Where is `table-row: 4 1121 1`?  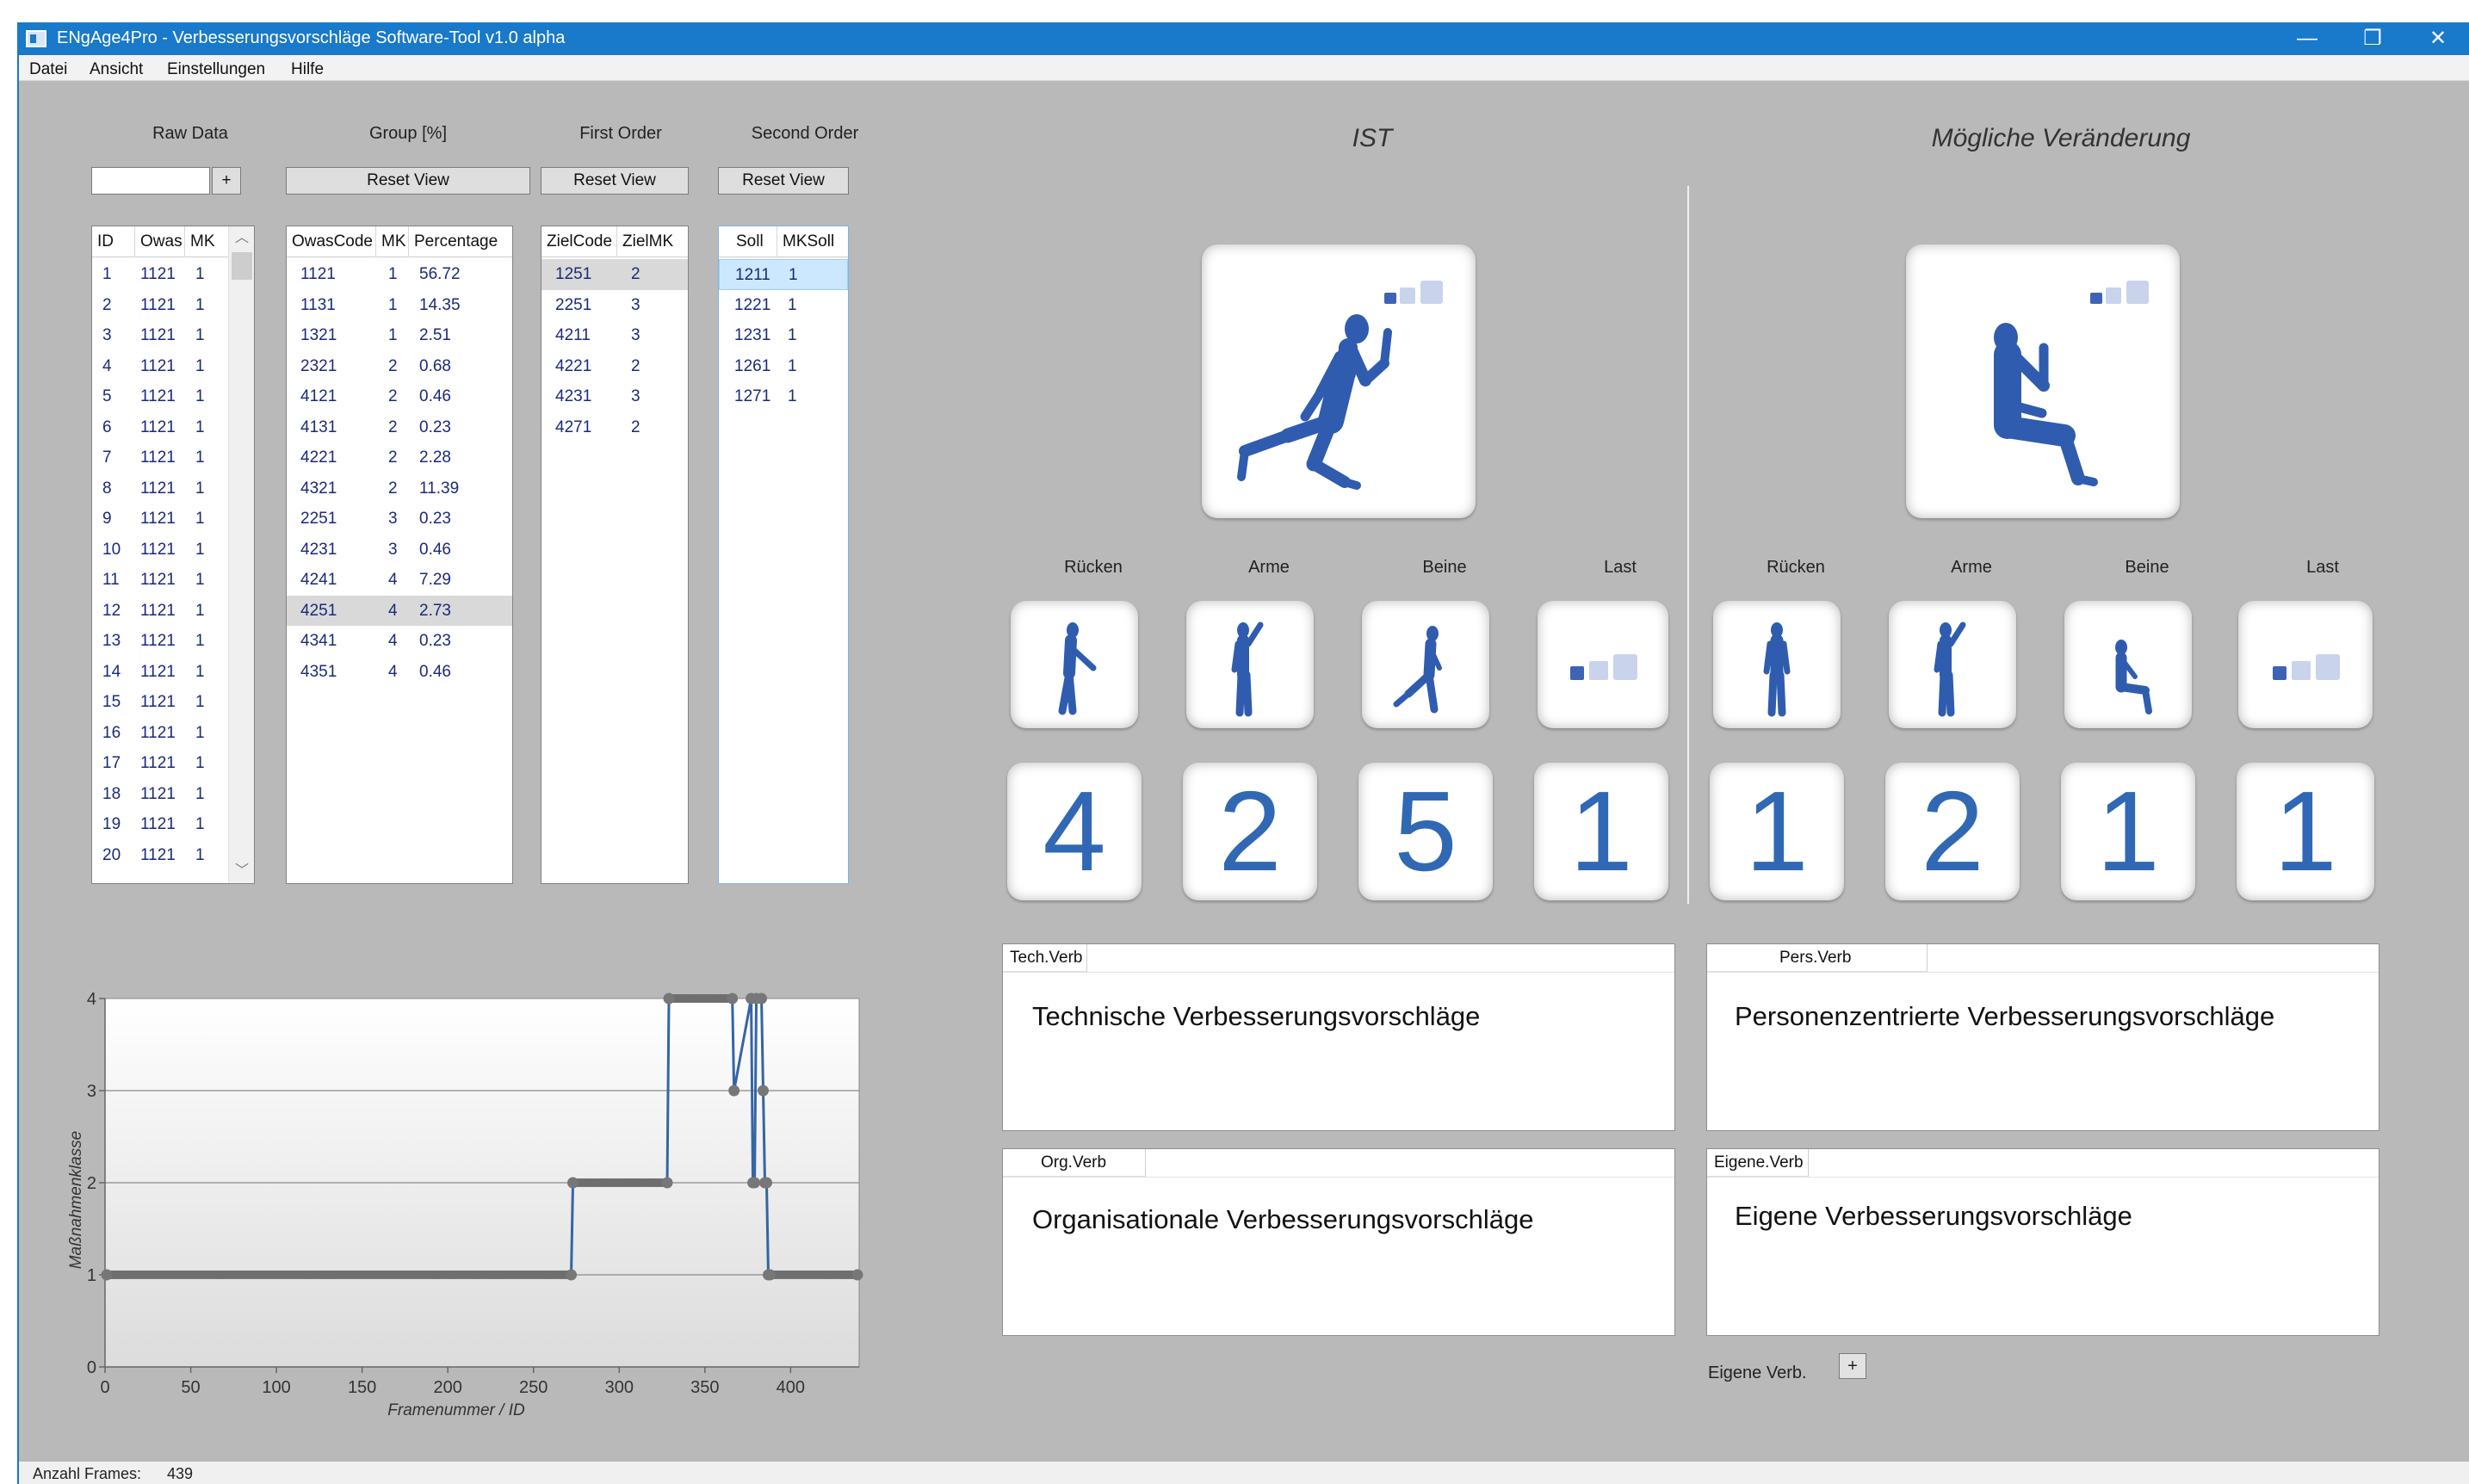 table-row: 4 1121 1 is located at coordinates (160, 366).